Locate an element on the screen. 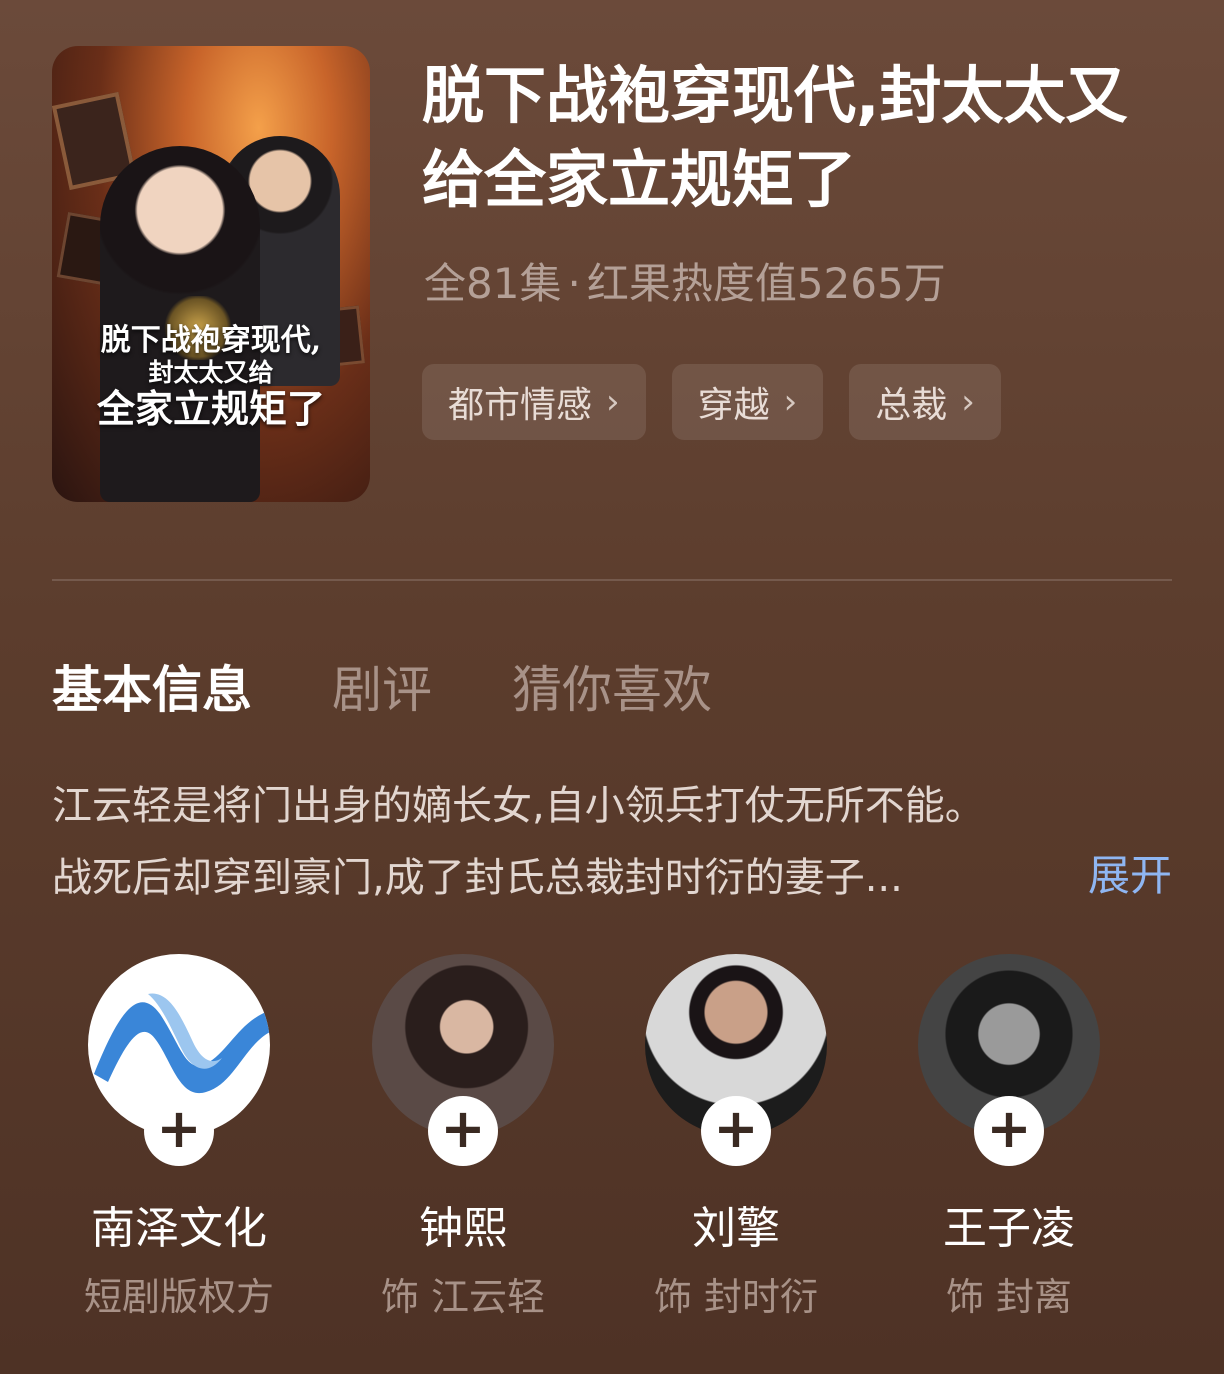 The image size is (1224, 1374). tab-recommendations: 猜你喜欢 is located at coordinates (612, 686).